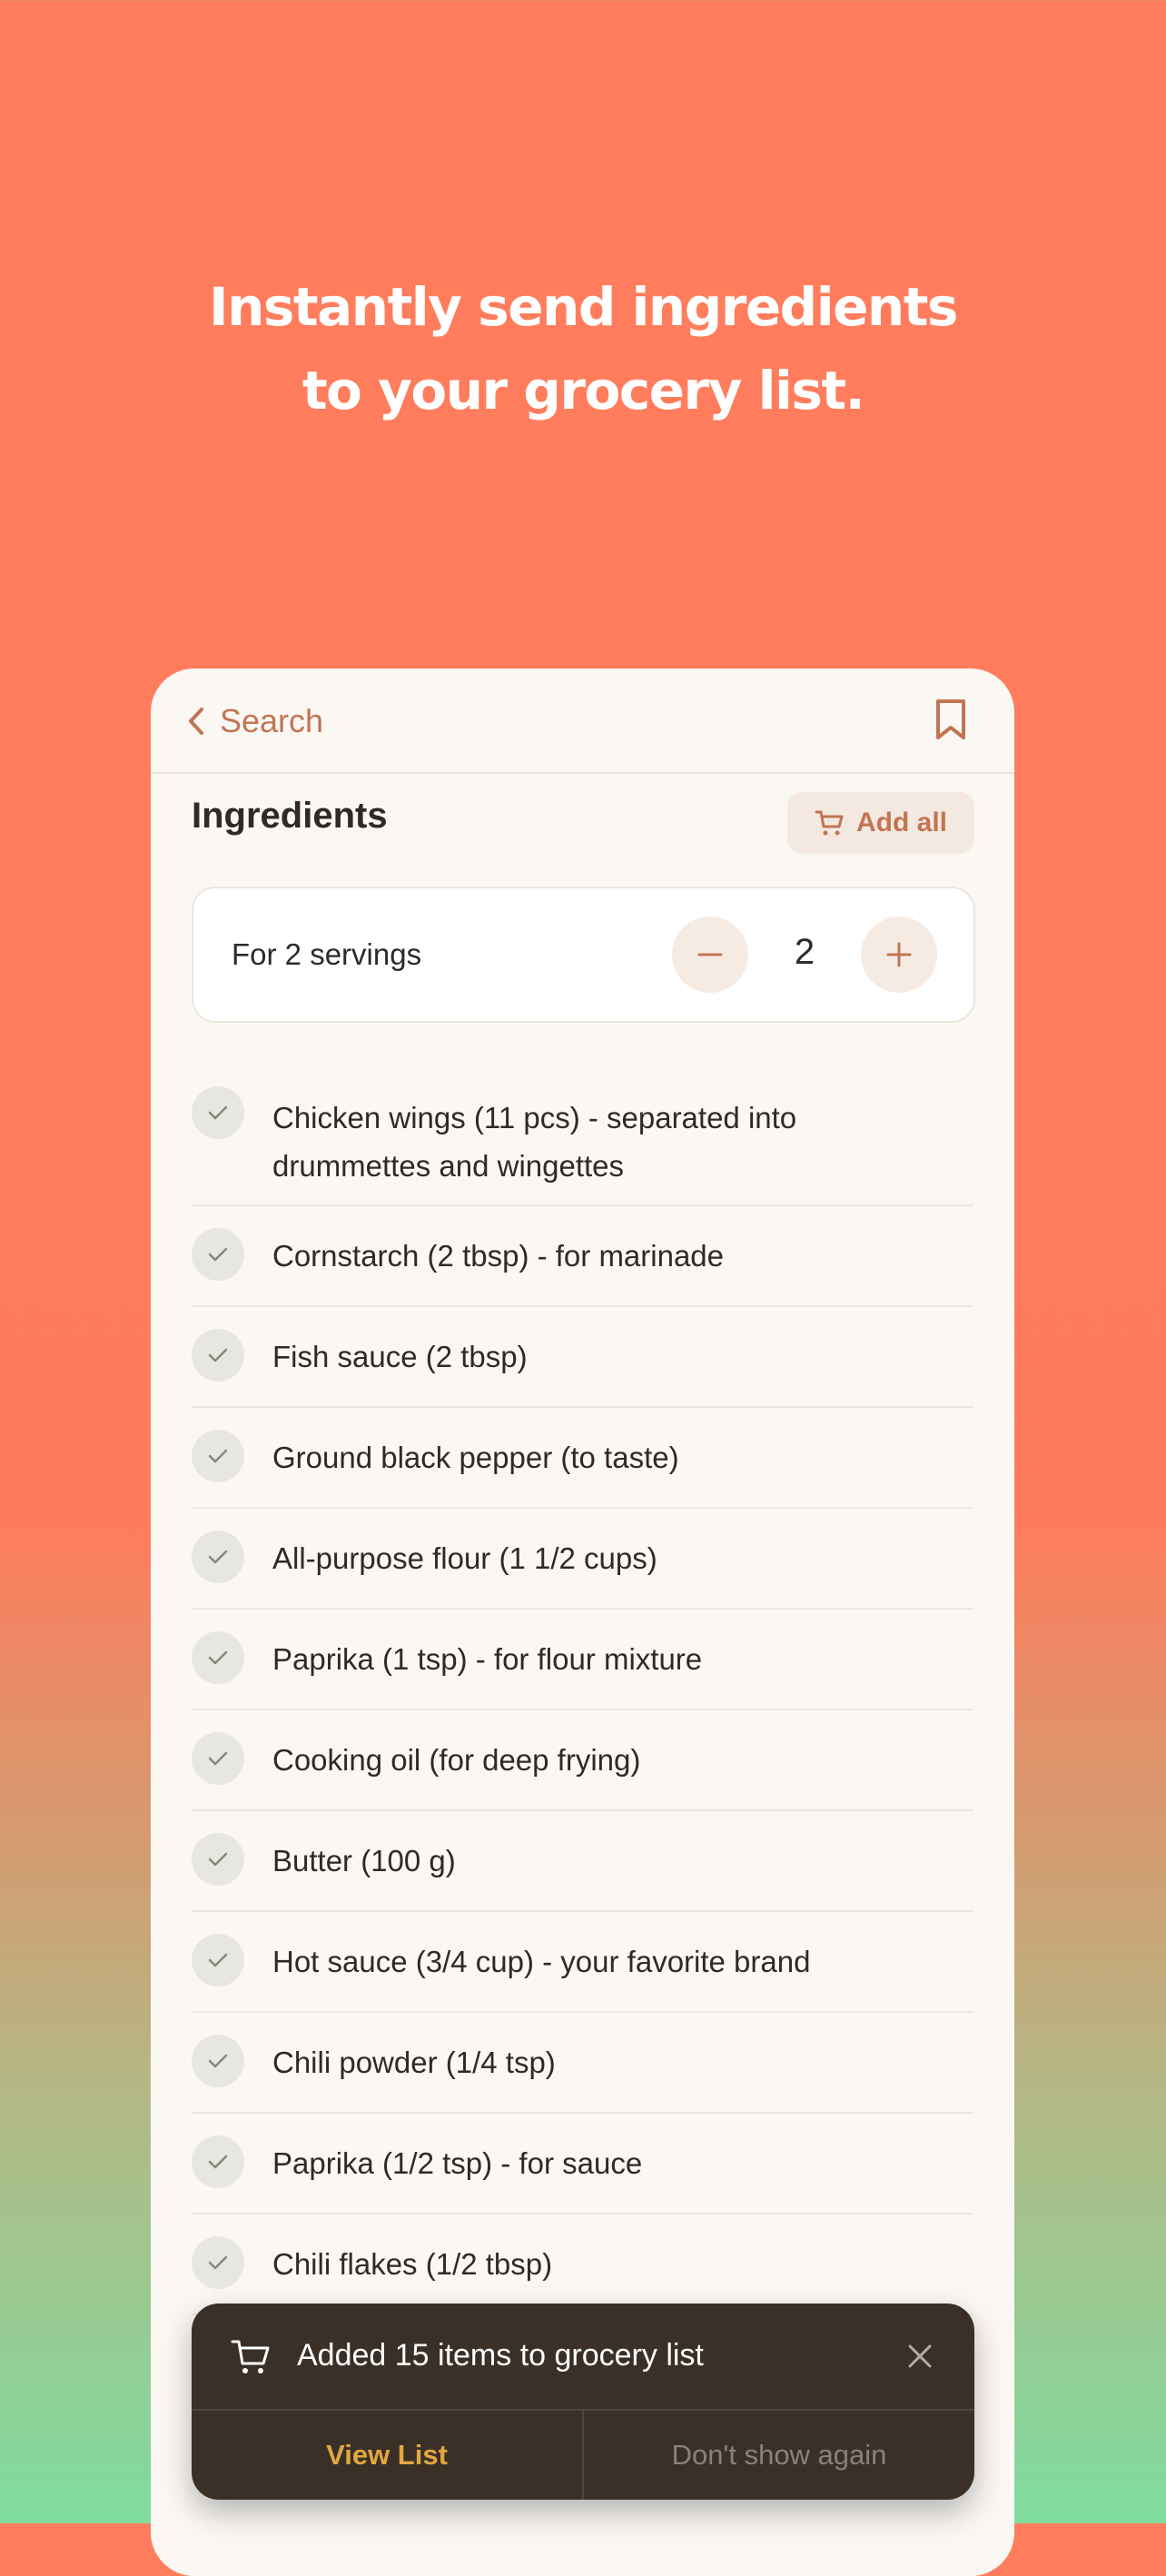  What do you see at coordinates (583, 2063) in the screenshot?
I see `ingredient-row: Chili powder (1/4 tsp)` at bounding box center [583, 2063].